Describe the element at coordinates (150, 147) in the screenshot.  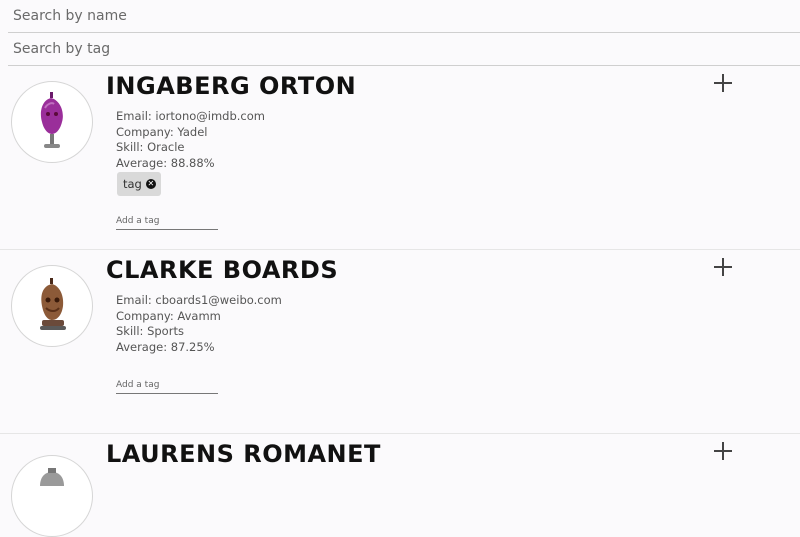
I see `student-skill: Skill: Oracle` at that location.